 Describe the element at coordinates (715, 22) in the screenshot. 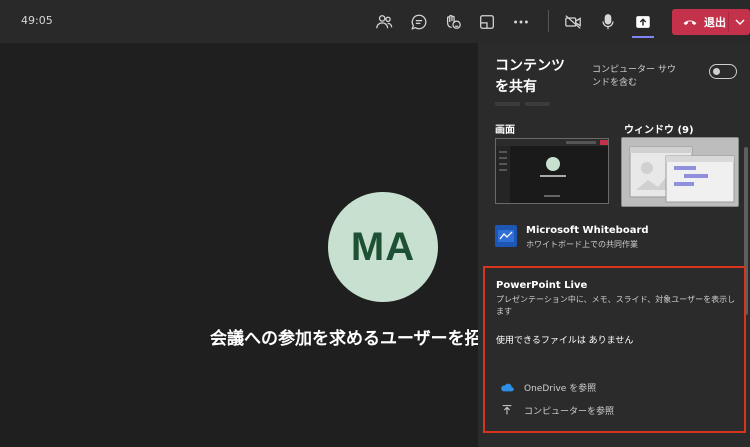

I see `leave-label: 退出` at that location.